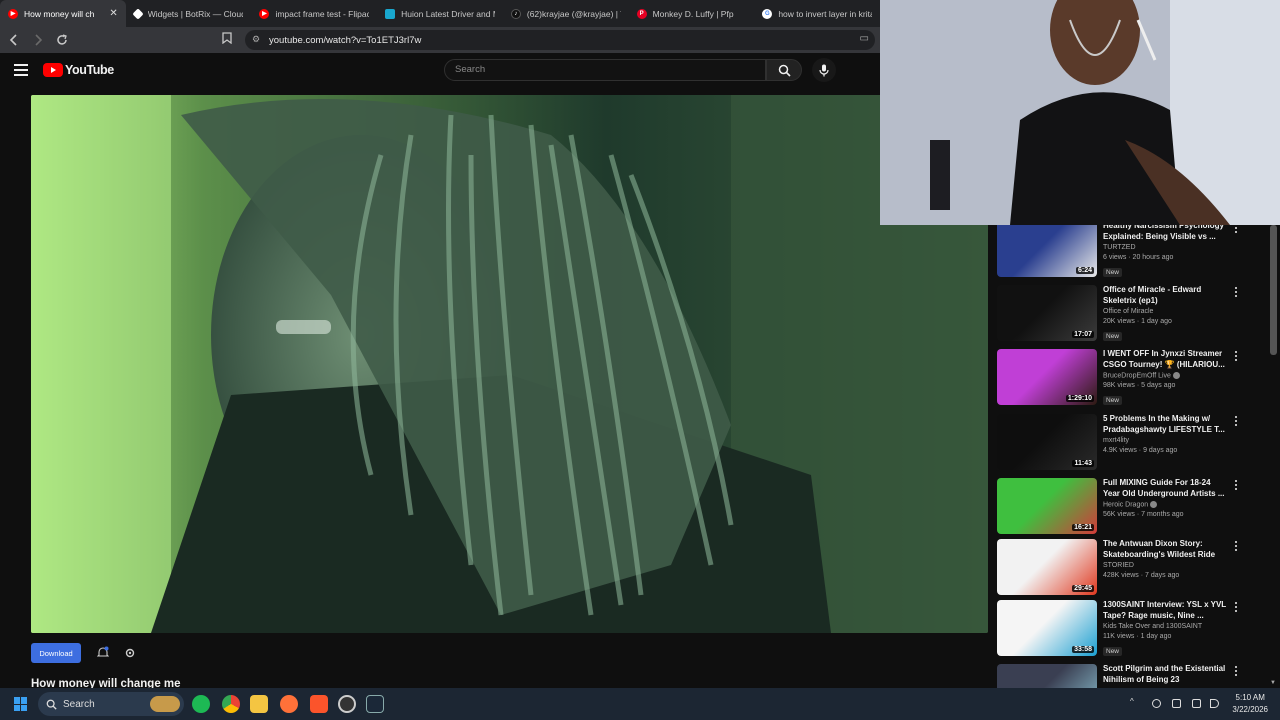  I want to click on close-tab-icon: ✕, so click(113, 13).